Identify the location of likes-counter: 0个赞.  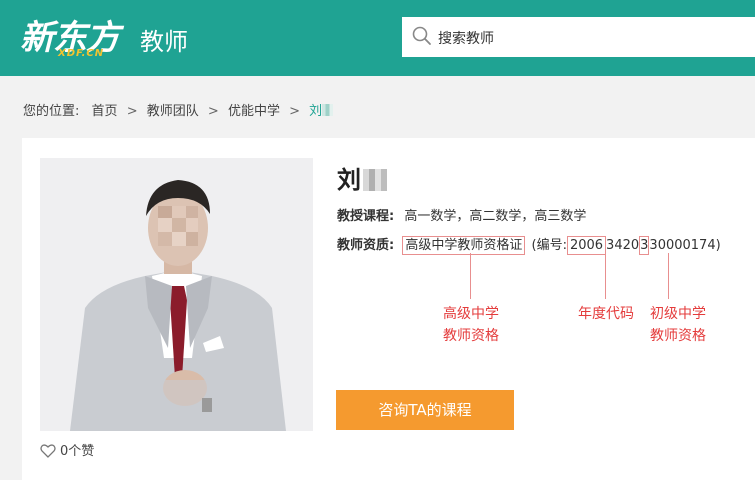
(67, 449).